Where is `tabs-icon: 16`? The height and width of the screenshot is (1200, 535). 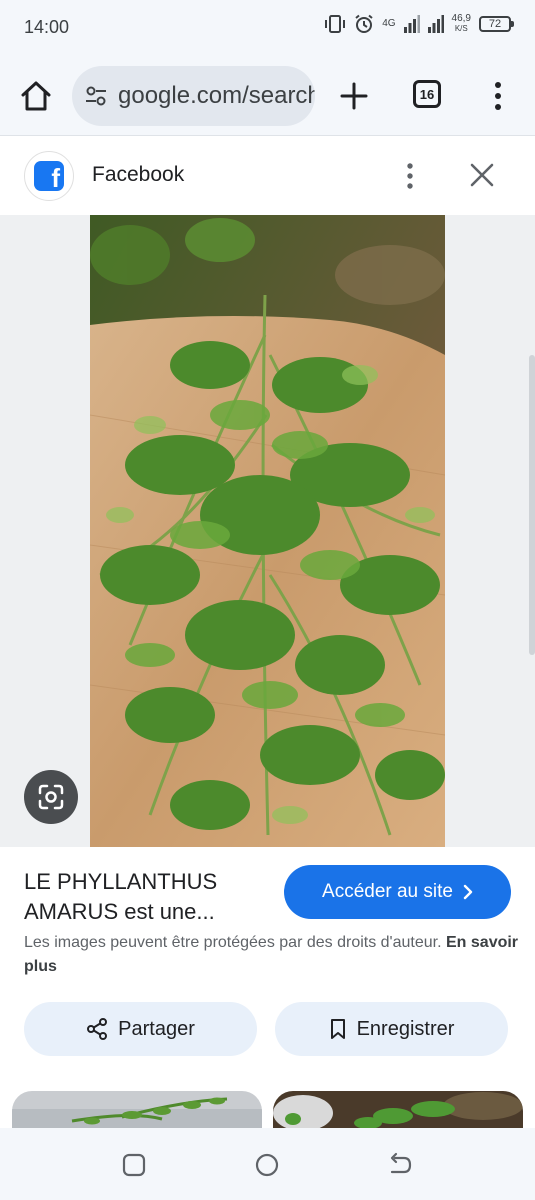
tabs-icon: 16 is located at coordinates (427, 94).